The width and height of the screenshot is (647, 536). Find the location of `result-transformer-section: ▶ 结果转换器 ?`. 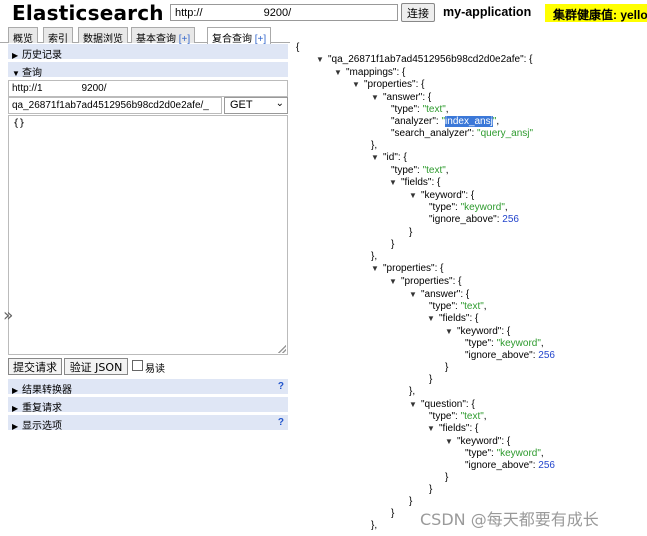

result-transformer-section: ▶ 结果转换器 ? is located at coordinates (148, 387).